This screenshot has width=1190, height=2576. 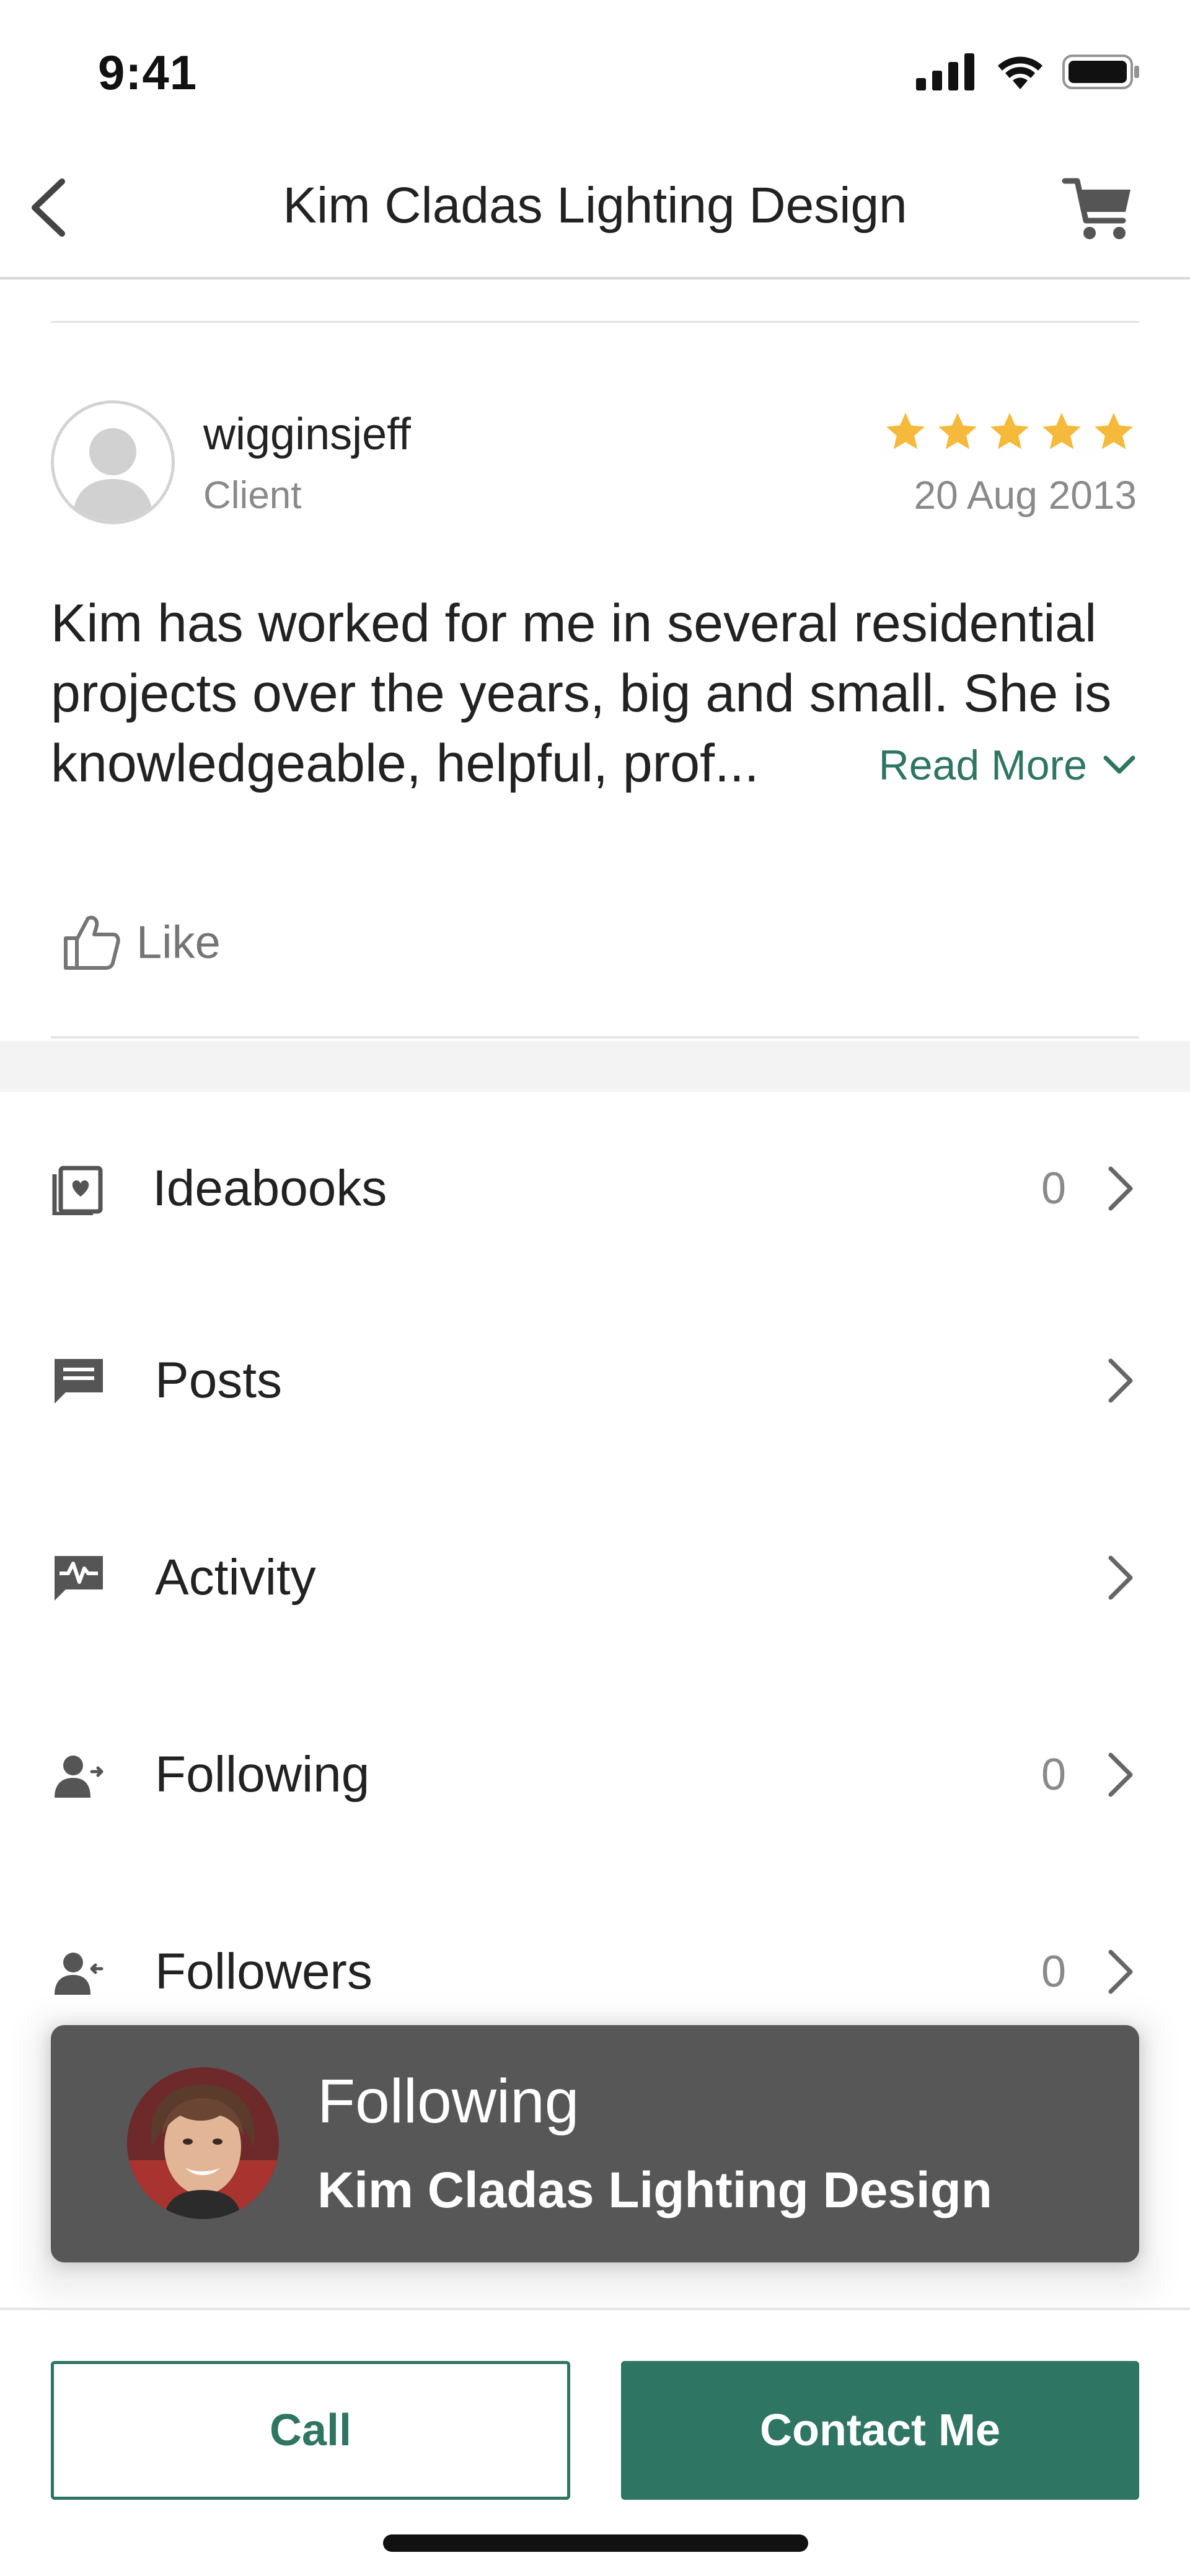 I want to click on bottom-divider, so click(x=595, y=2309).